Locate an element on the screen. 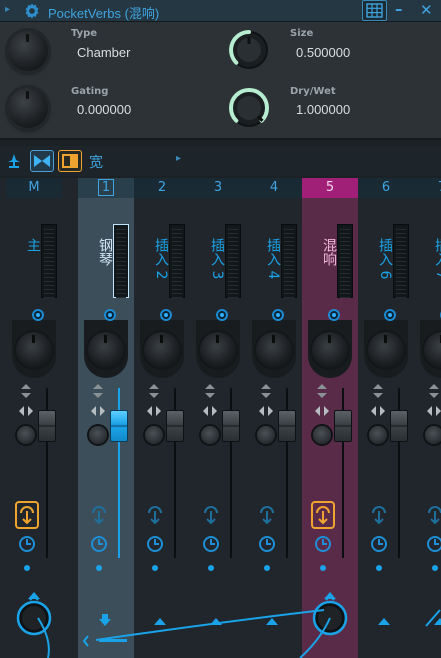 The width and height of the screenshot is (441, 658). size-value: 0.500000 is located at coordinates (323, 52).